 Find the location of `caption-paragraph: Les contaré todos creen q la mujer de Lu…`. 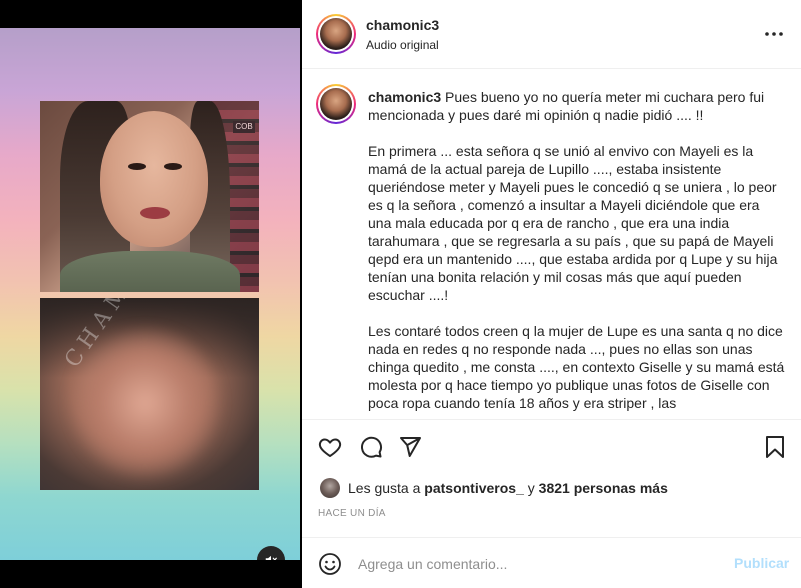

caption-paragraph: Les contaré todos creen q la mujer de Lu… is located at coordinates (578, 367).